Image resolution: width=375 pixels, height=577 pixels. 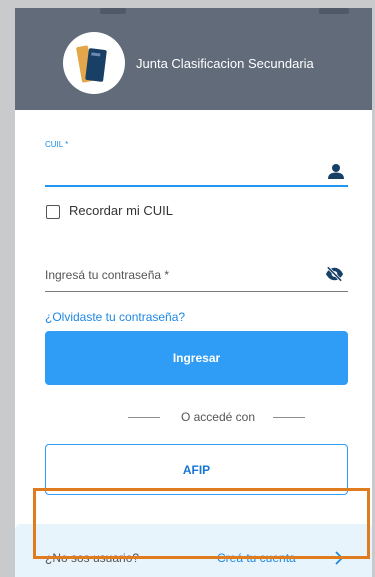 What do you see at coordinates (196, 469) in the screenshot?
I see `afip-login-button: AFIP` at bounding box center [196, 469].